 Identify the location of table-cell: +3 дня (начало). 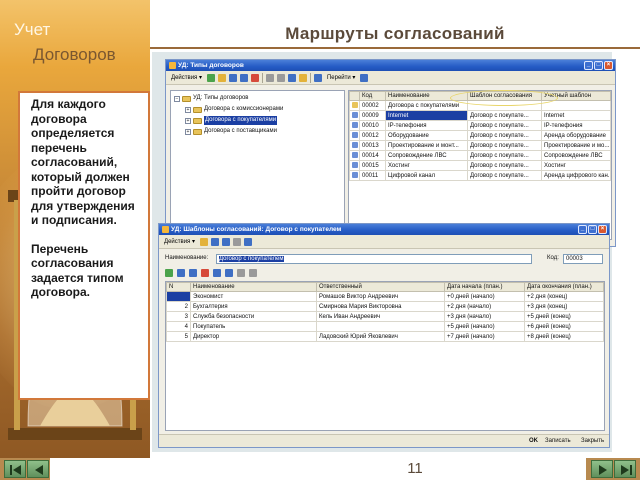
(484, 316).